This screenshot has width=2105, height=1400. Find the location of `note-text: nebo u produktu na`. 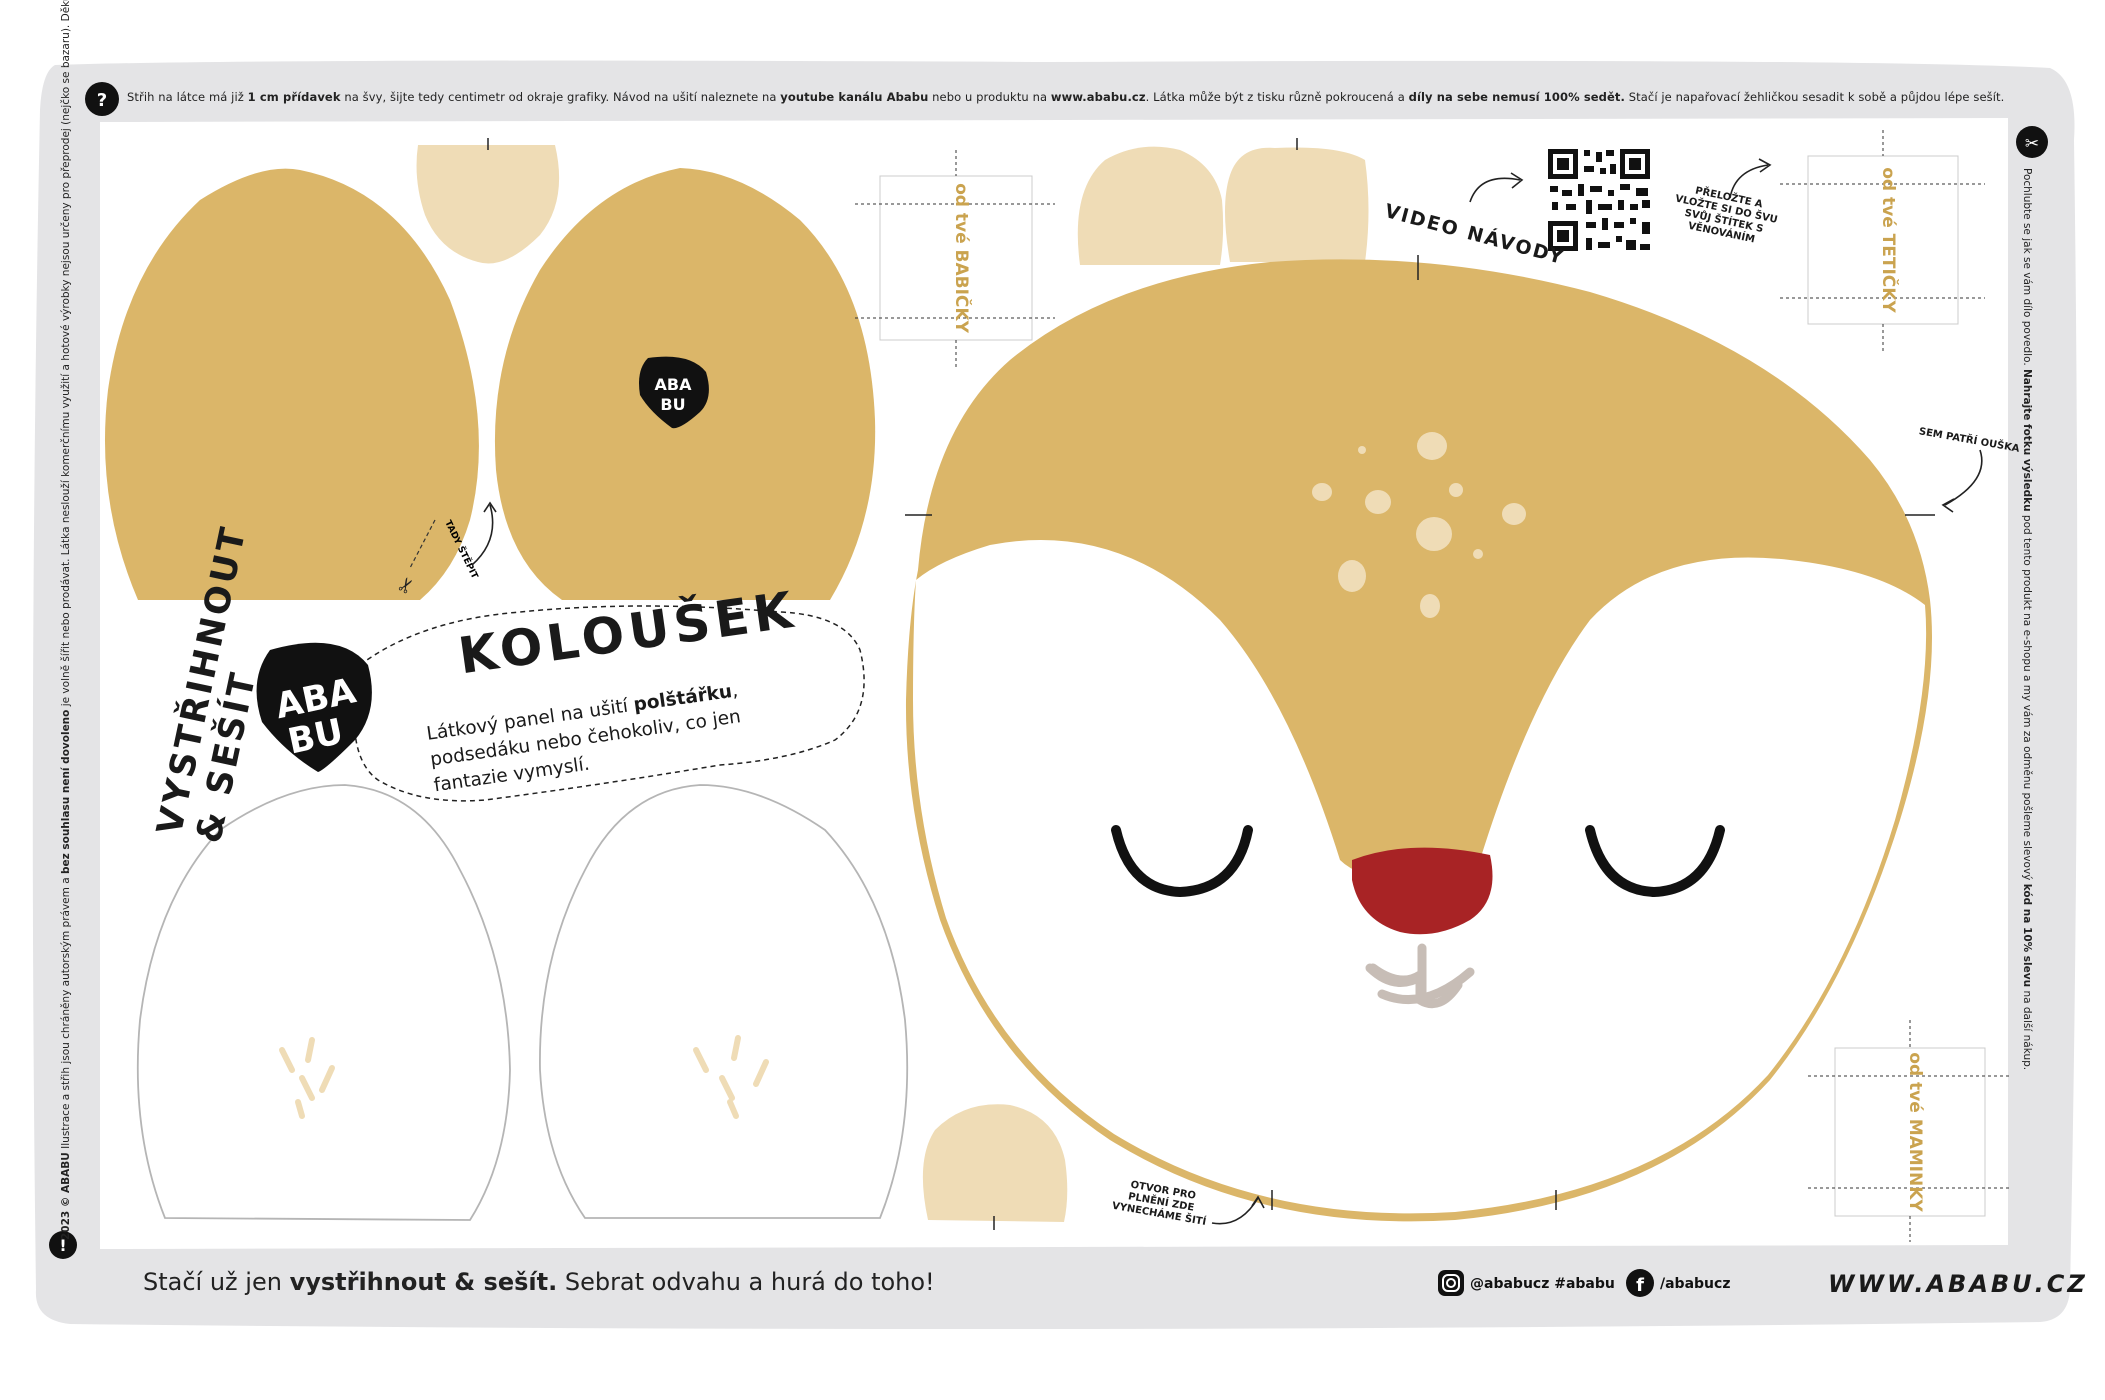

note-text: nebo u produktu na is located at coordinates (989, 97).